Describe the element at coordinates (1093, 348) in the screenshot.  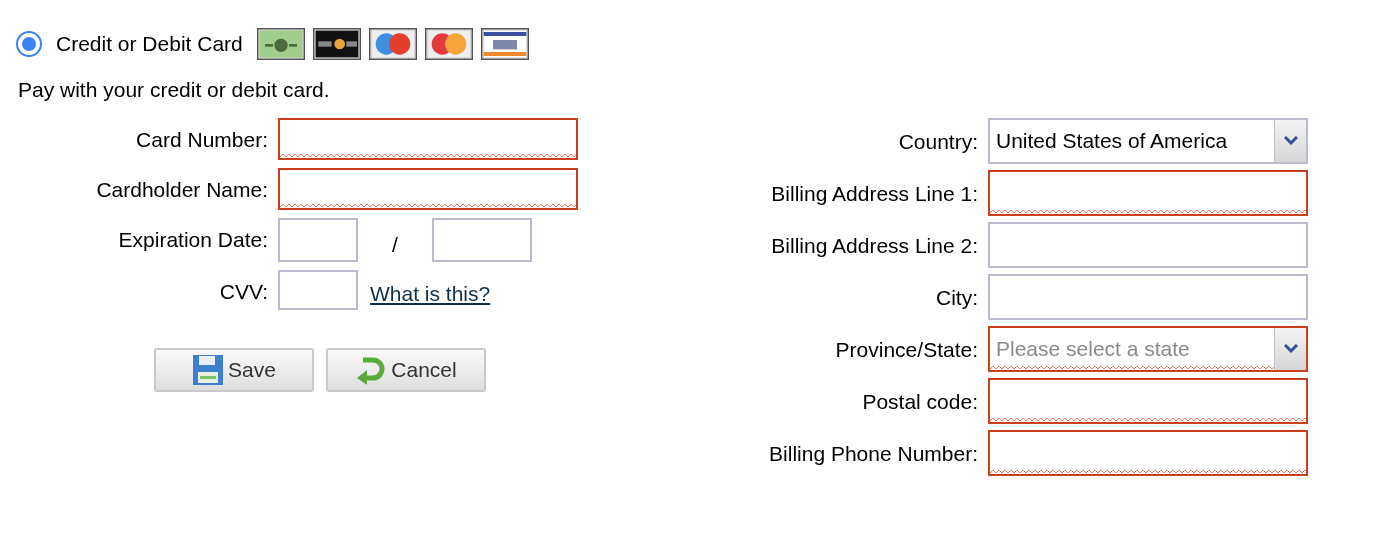
I see `dropdown-placeholder: Please select a state` at that location.